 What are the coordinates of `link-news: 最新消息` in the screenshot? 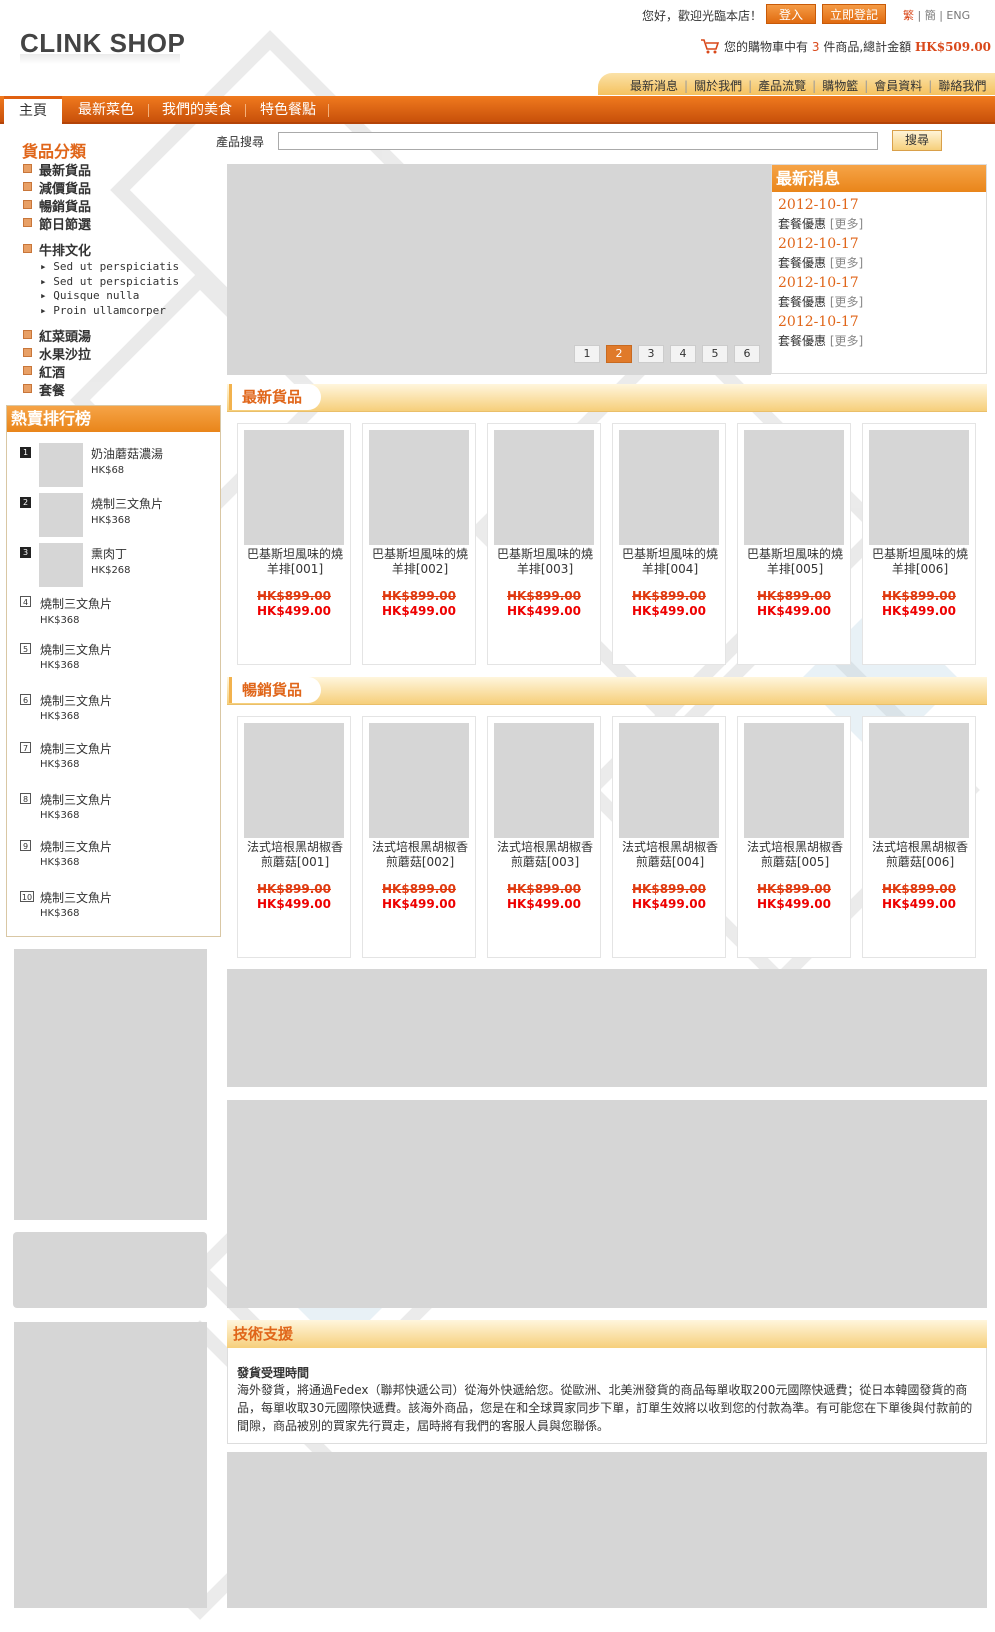 It's located at (654, 86).